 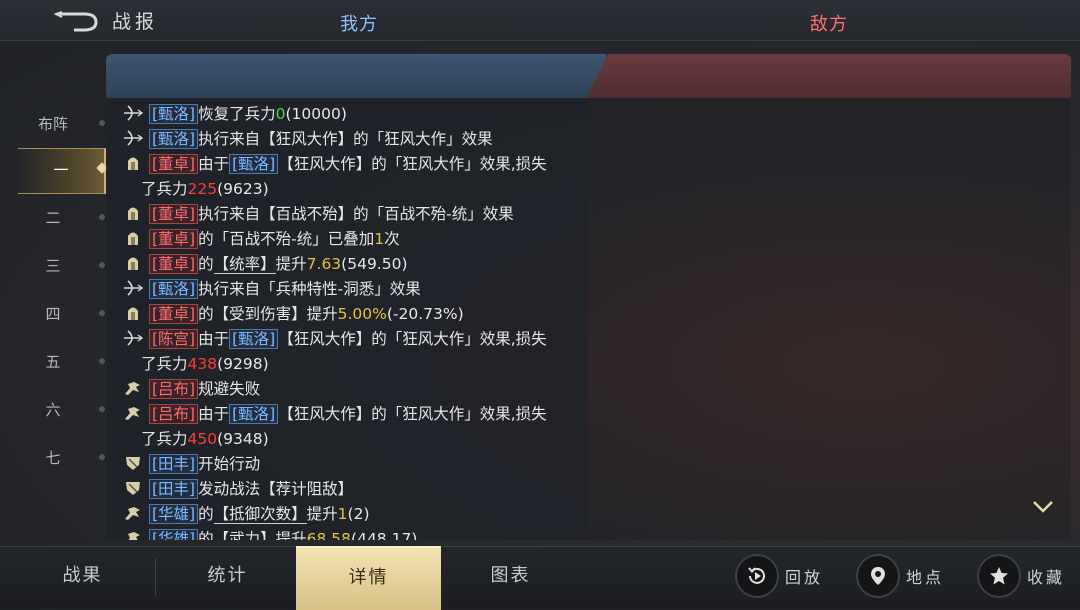 I want to click on replay-label: 回放, so click(x=804, y=577).